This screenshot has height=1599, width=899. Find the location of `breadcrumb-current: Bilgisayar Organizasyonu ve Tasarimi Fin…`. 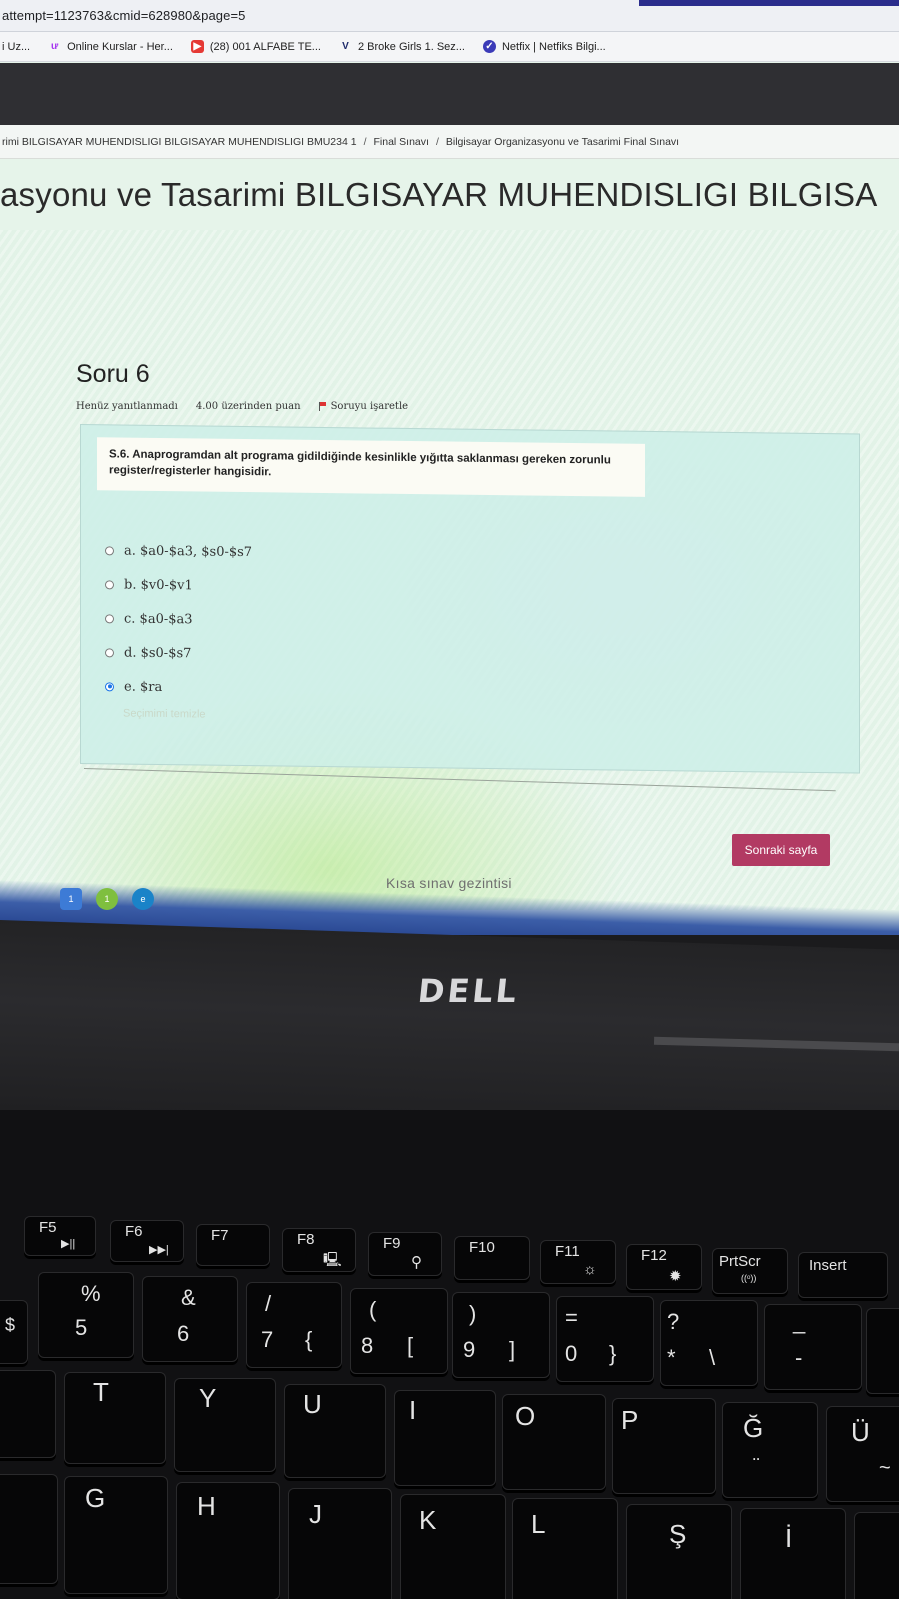

breadcrumb-current: Bilgisayar Organizasyonu ve Tasarimi Fin… is located at coordinates (562, 142).